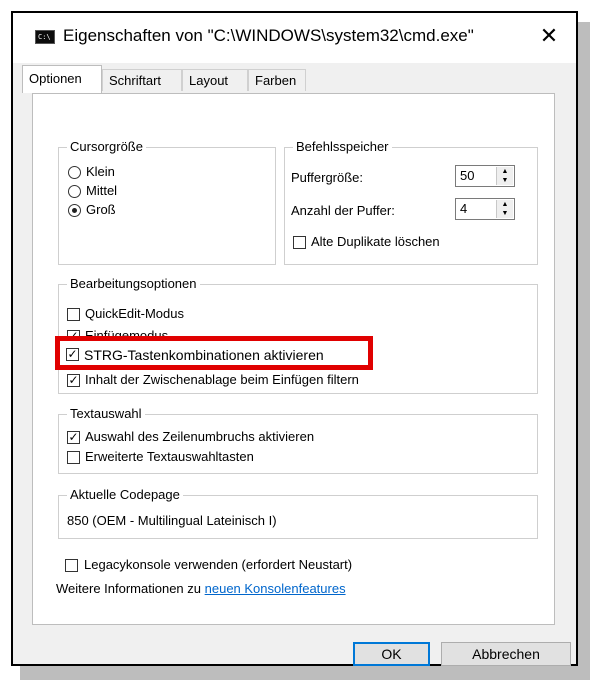 The height and width of the screenshot is (691, 603). What do you see at coordinates (167, 202) in the screenshot?
I see `cursor-size-group: Cursorgröße Klein Mittel Groß` at bounding box center [167, 202].